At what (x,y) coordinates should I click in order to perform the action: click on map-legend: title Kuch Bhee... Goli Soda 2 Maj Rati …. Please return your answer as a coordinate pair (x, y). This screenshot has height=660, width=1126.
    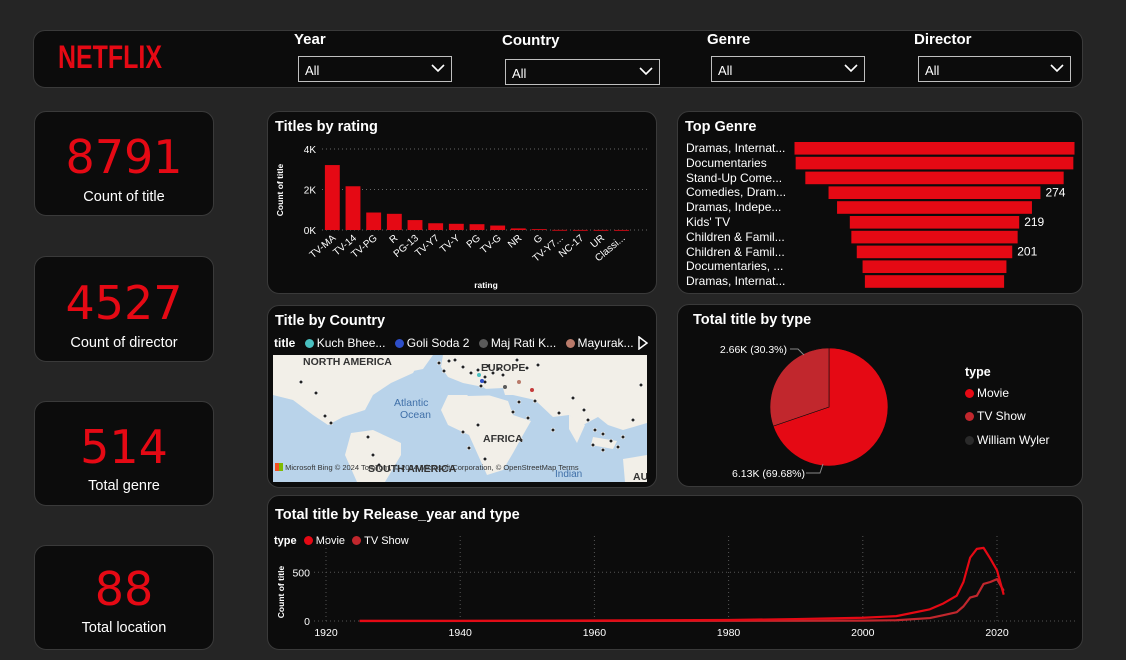
    Looking at the image, I should click on (454, 343).